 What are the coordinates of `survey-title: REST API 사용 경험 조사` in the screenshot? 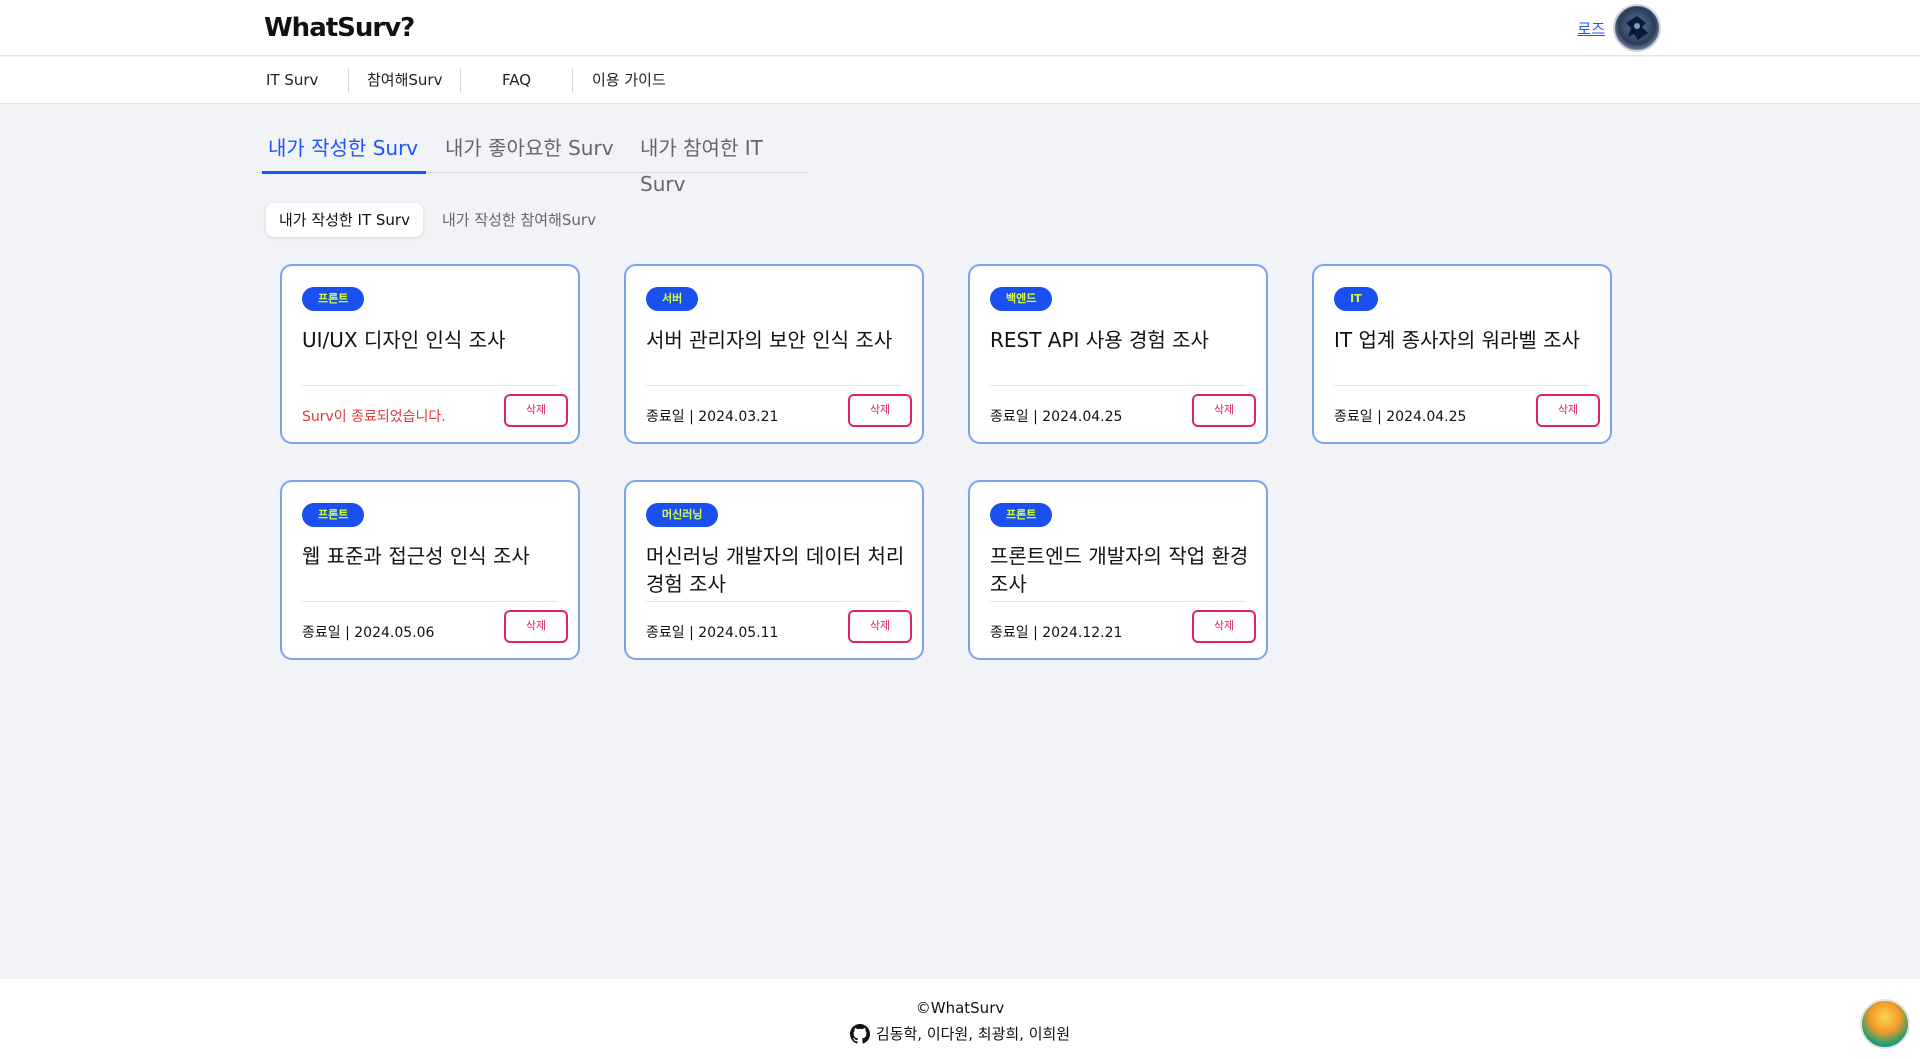 It's located at (1121, 340).